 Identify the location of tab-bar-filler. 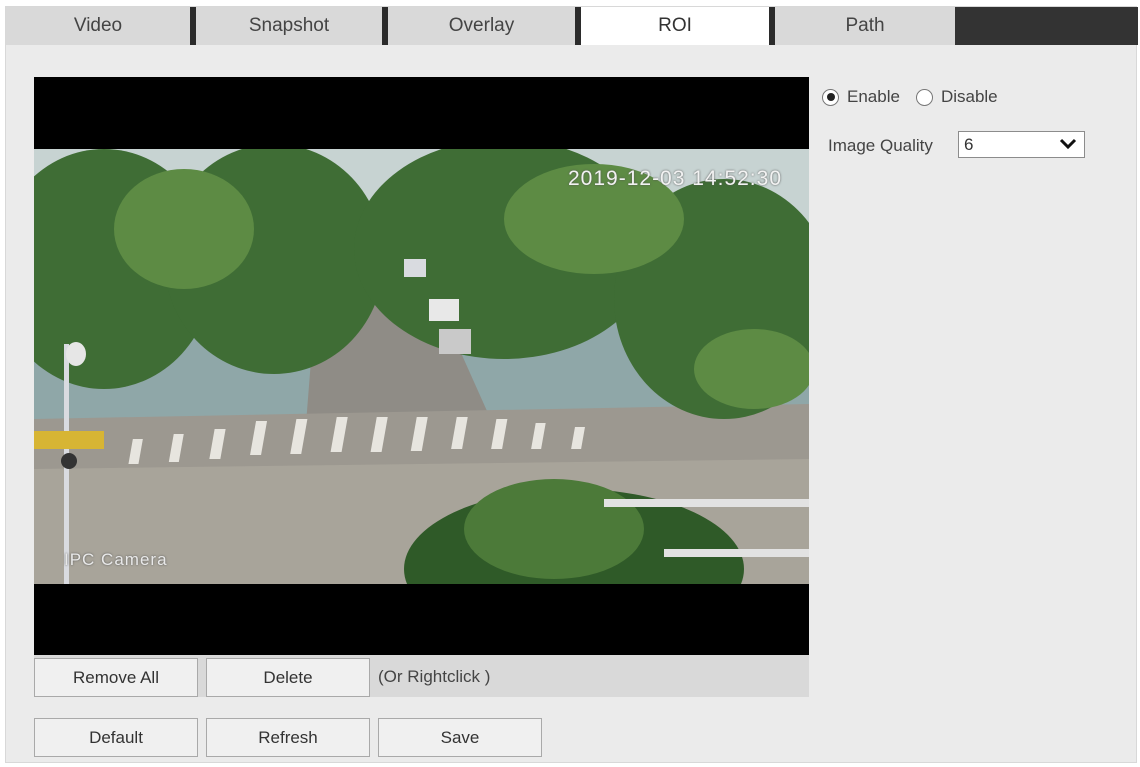
(1046, 26).